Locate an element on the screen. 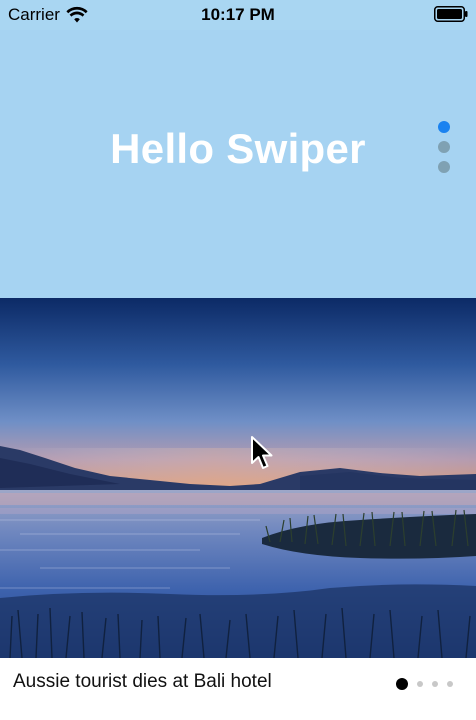 The image size is (476, 720). status-bar: Carrier 10:17 PM is located at coordinates (238, 15).